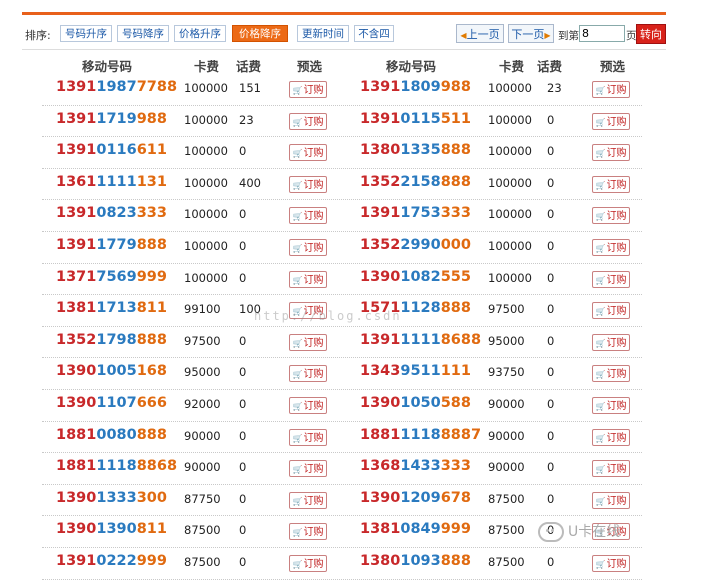 This screenshot has width=705, height=584. What do you see at coordinates (116, 87) in the screenshot?
I see `phone-number: 139119877788` at bounding box center [116, 87].